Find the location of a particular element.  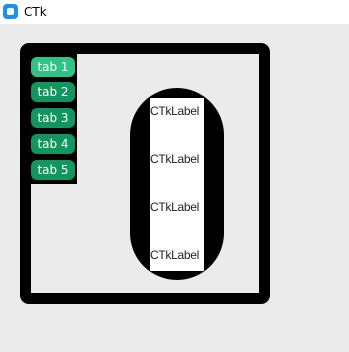

tab-3-button: tab 3 is located at coordinates (53, 118).